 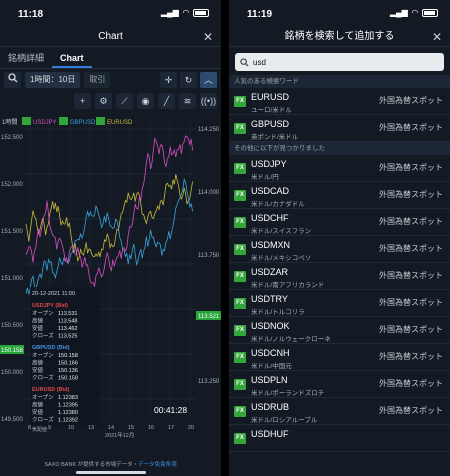 I want to click on tooltip-series-title: USDJPY (Bid), so click(x=50, y=306).